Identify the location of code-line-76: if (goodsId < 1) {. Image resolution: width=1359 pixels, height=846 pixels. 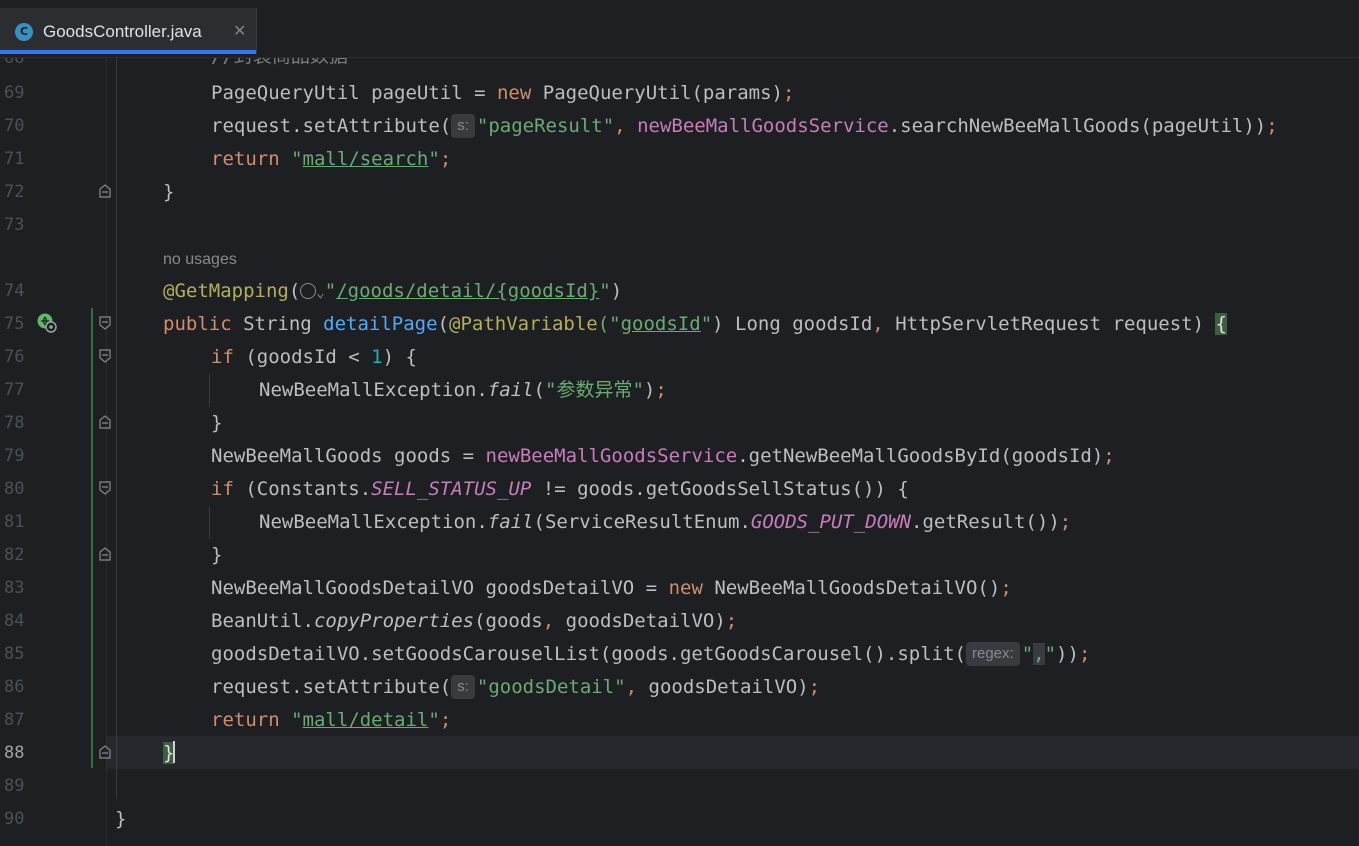
(314, 357).